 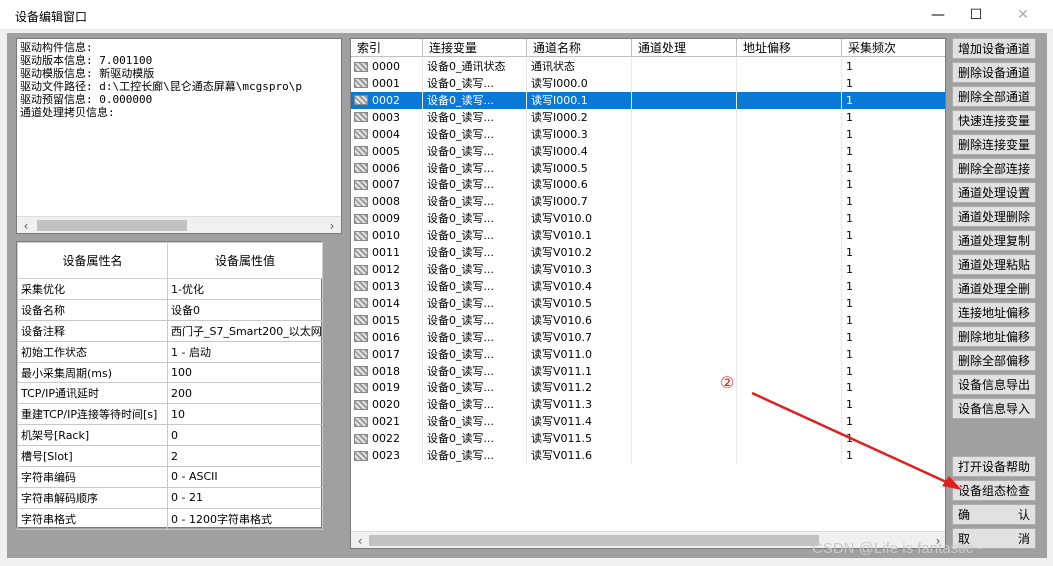 I want to click on annotation-arrow, so click(x=856, y=440).